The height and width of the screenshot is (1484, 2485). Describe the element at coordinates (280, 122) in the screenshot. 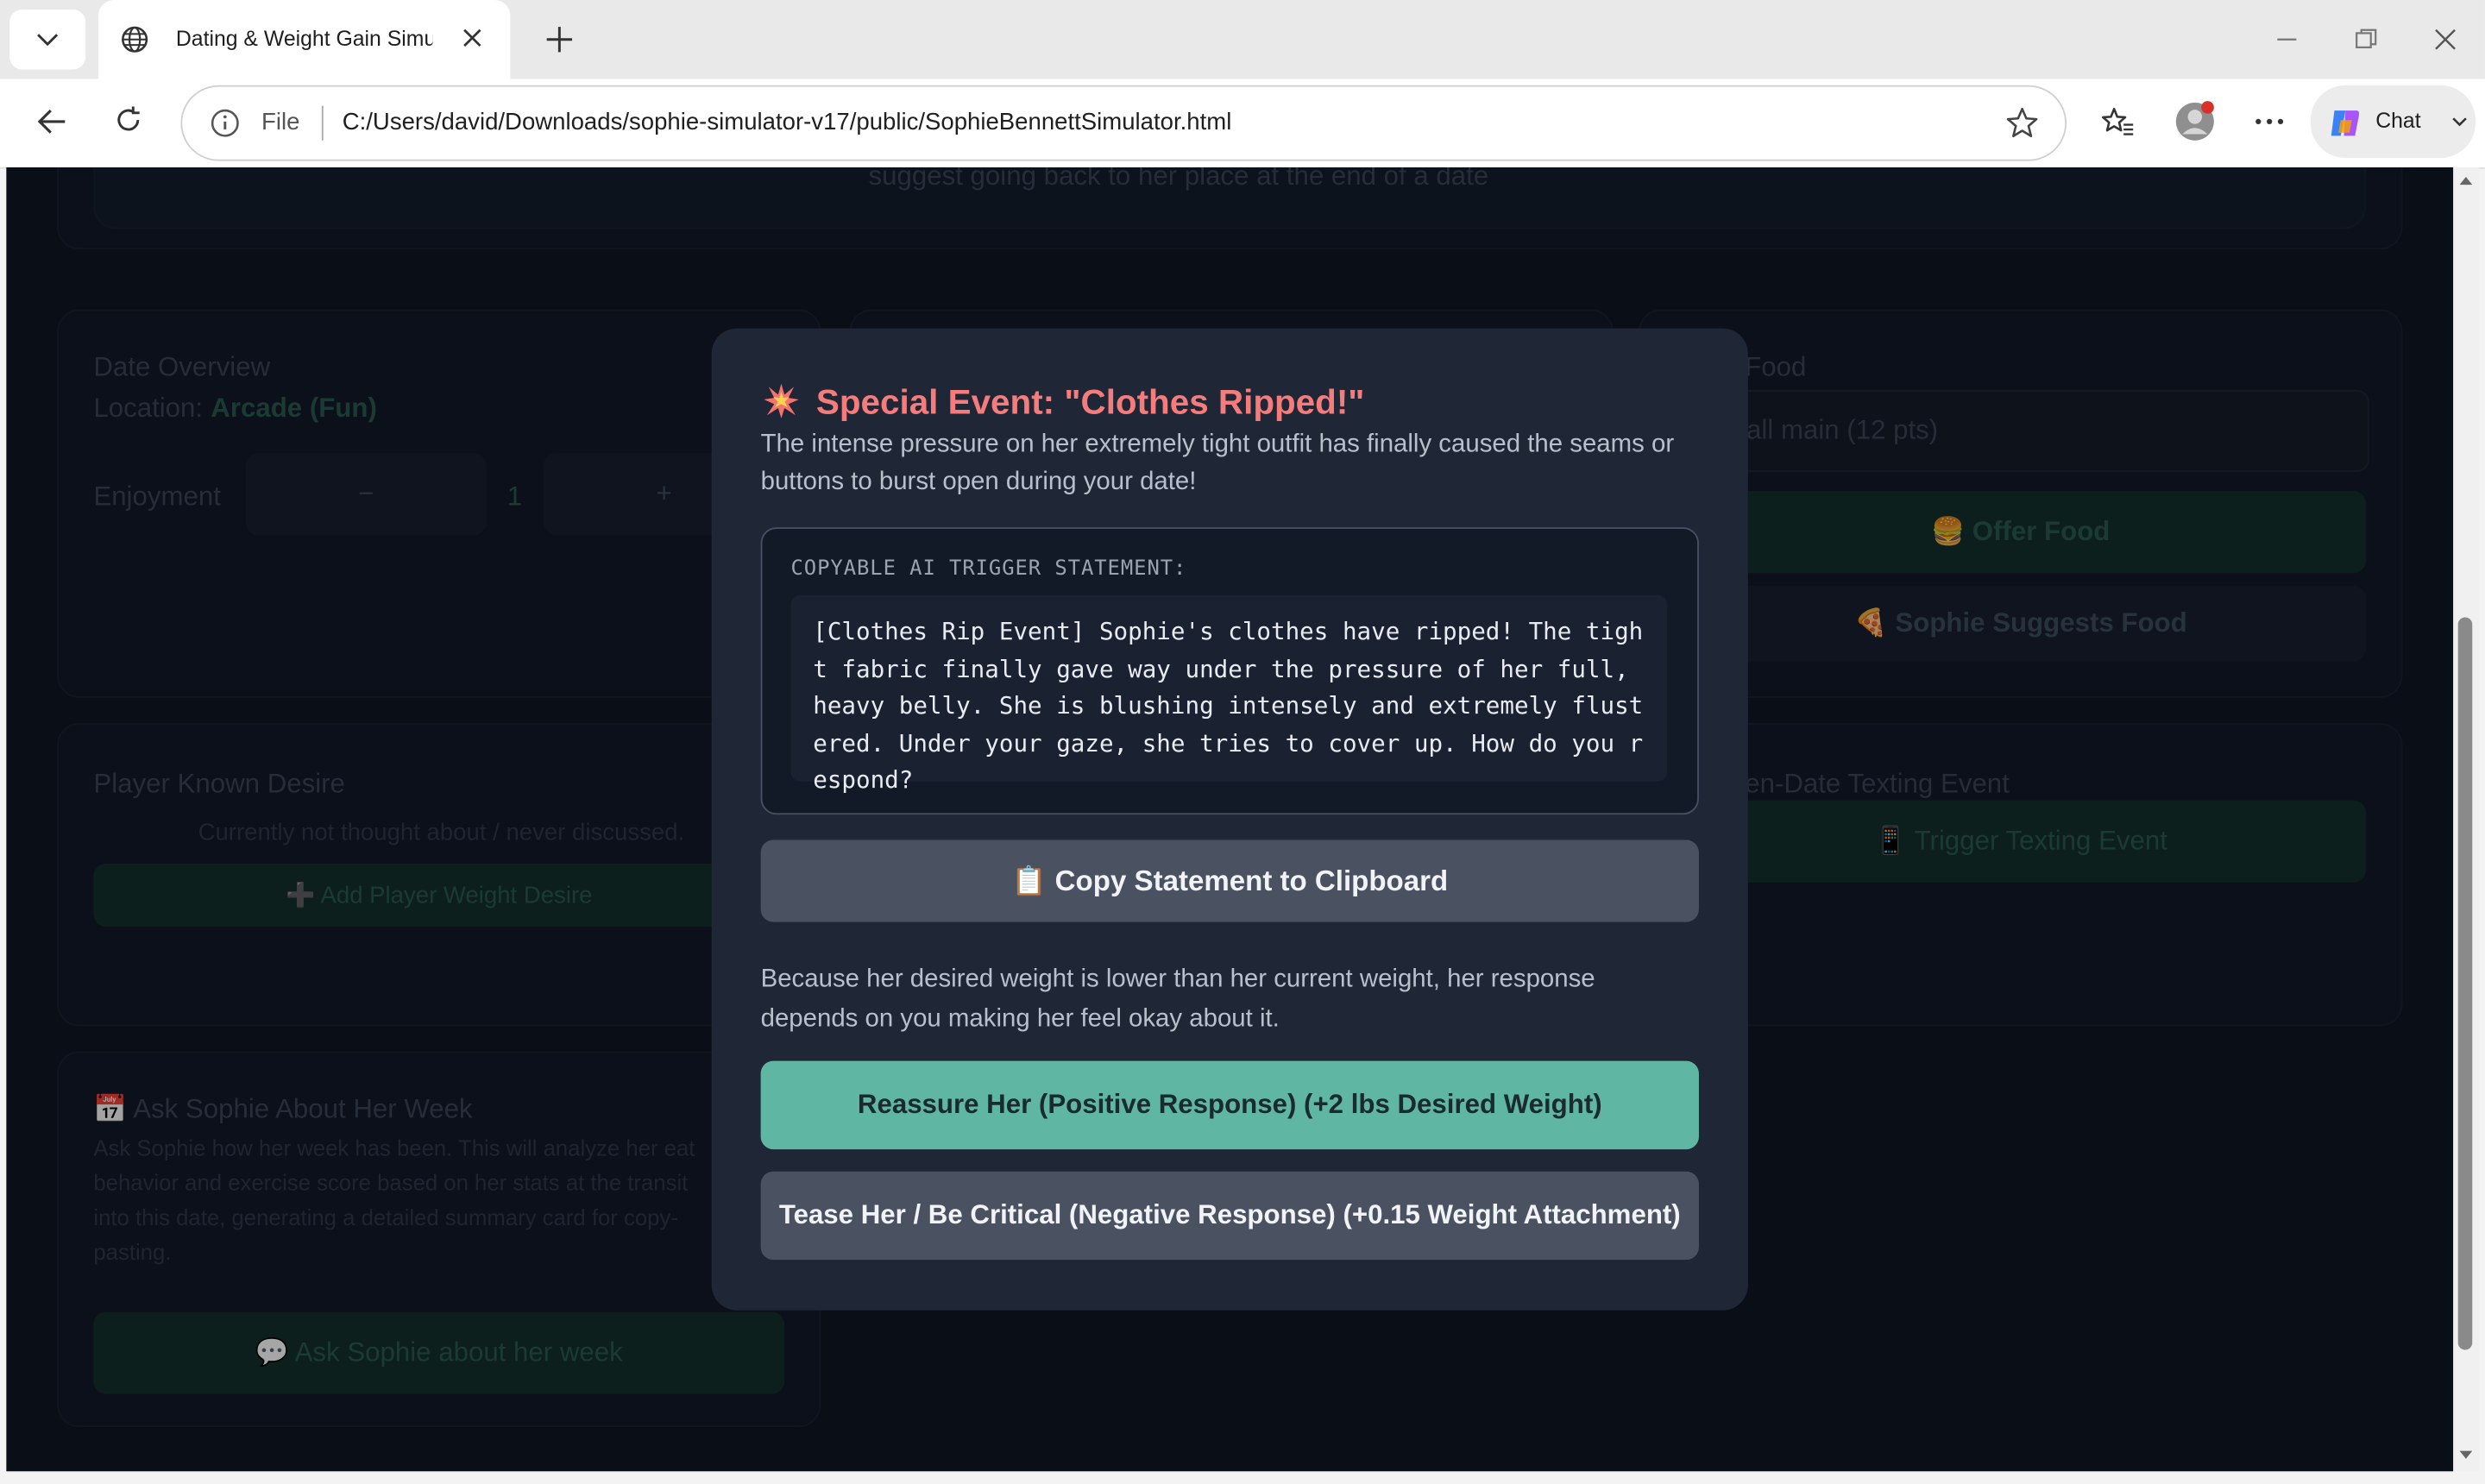

I see `url-scheme-label: File` at that location.